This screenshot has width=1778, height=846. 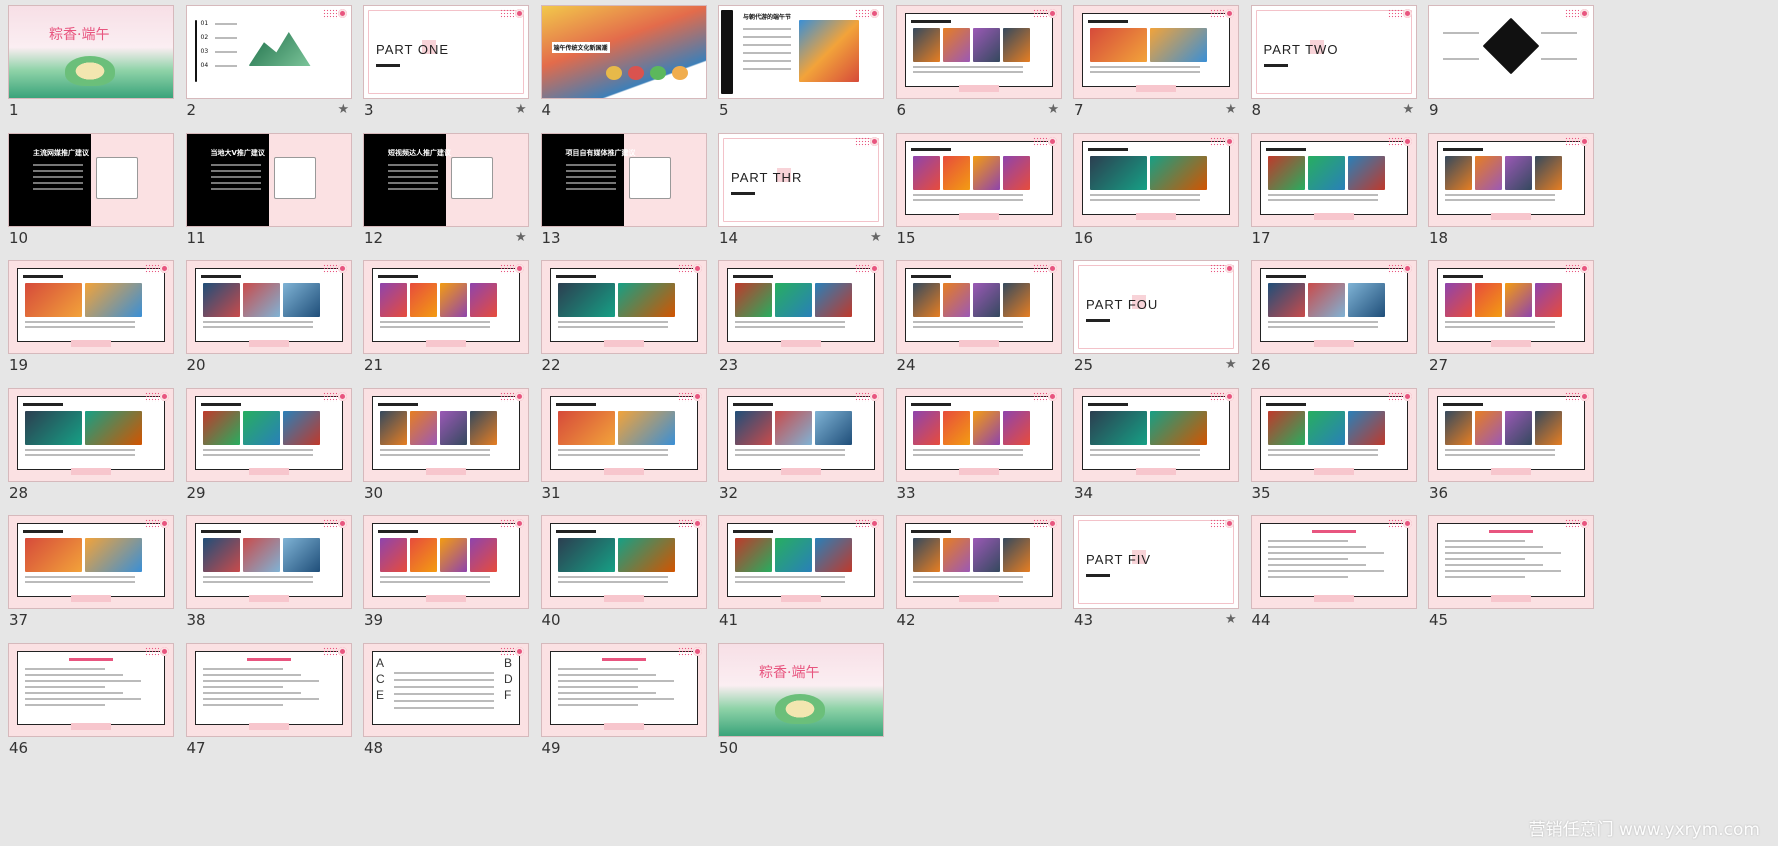 I want to click on slide-thumbnail: 38, so click(x=264, y=570).